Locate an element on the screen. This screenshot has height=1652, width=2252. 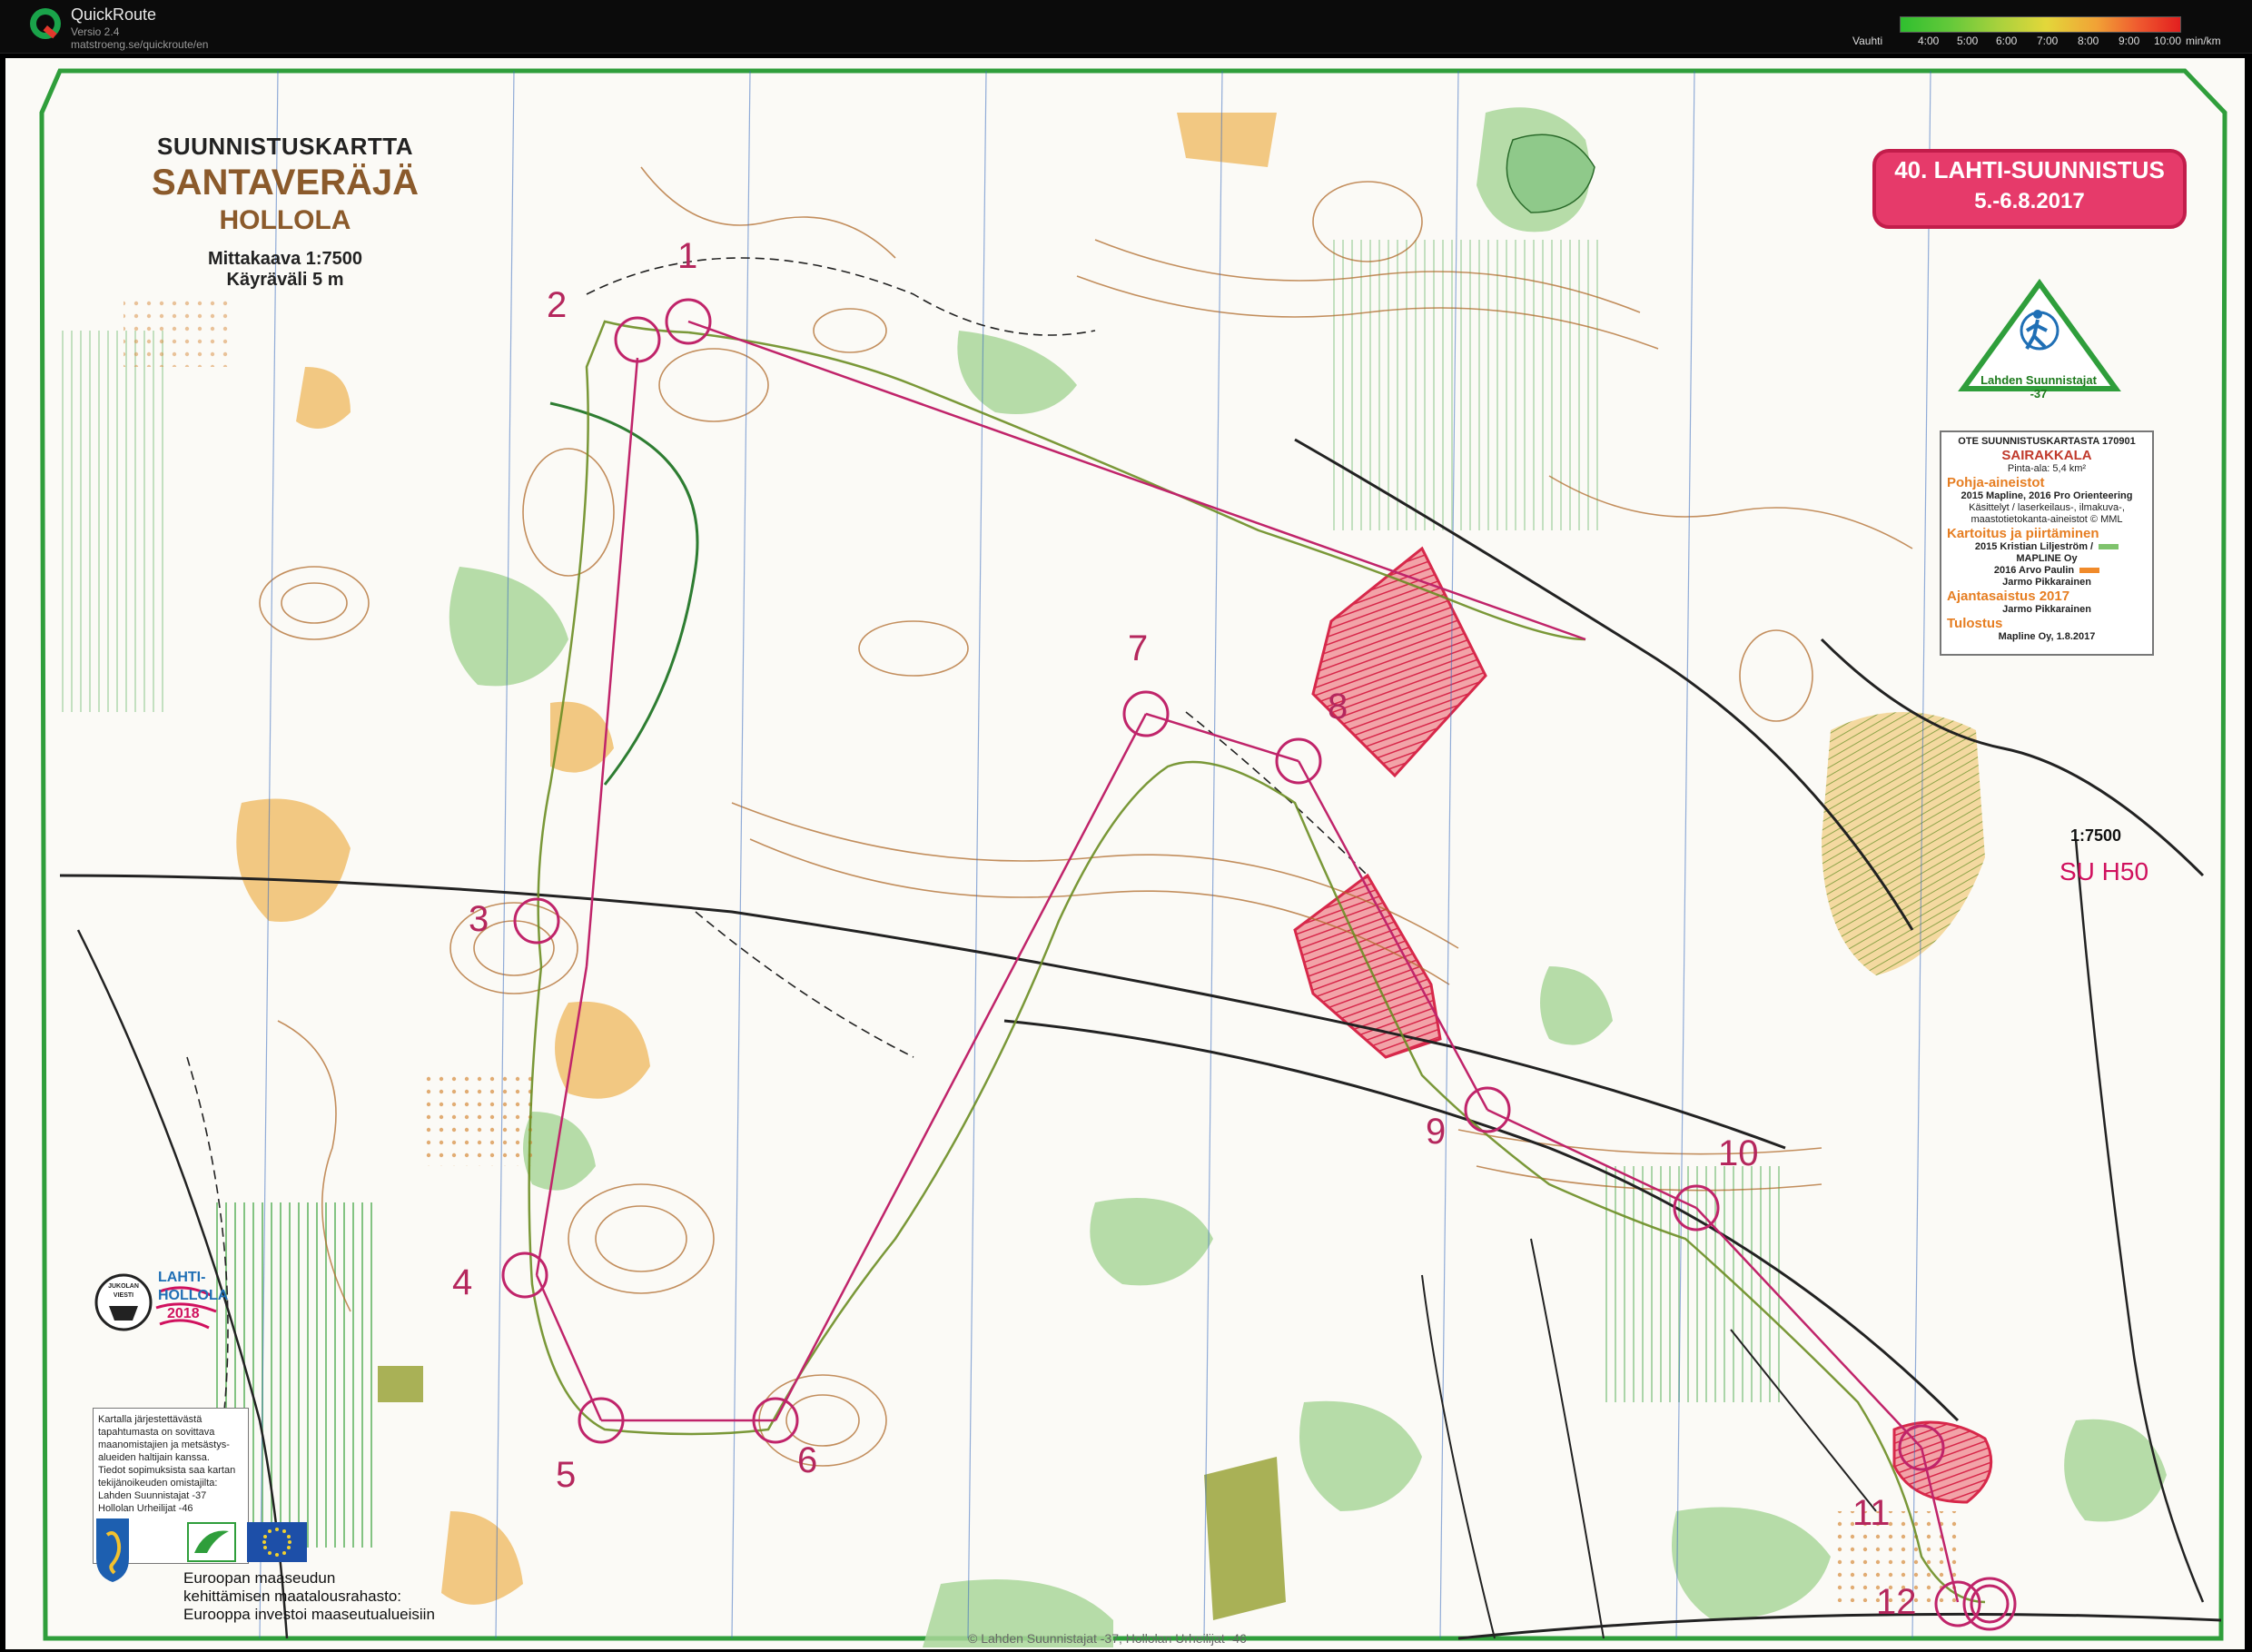
control-number: 11 is located at coordinates (1871, 1513).